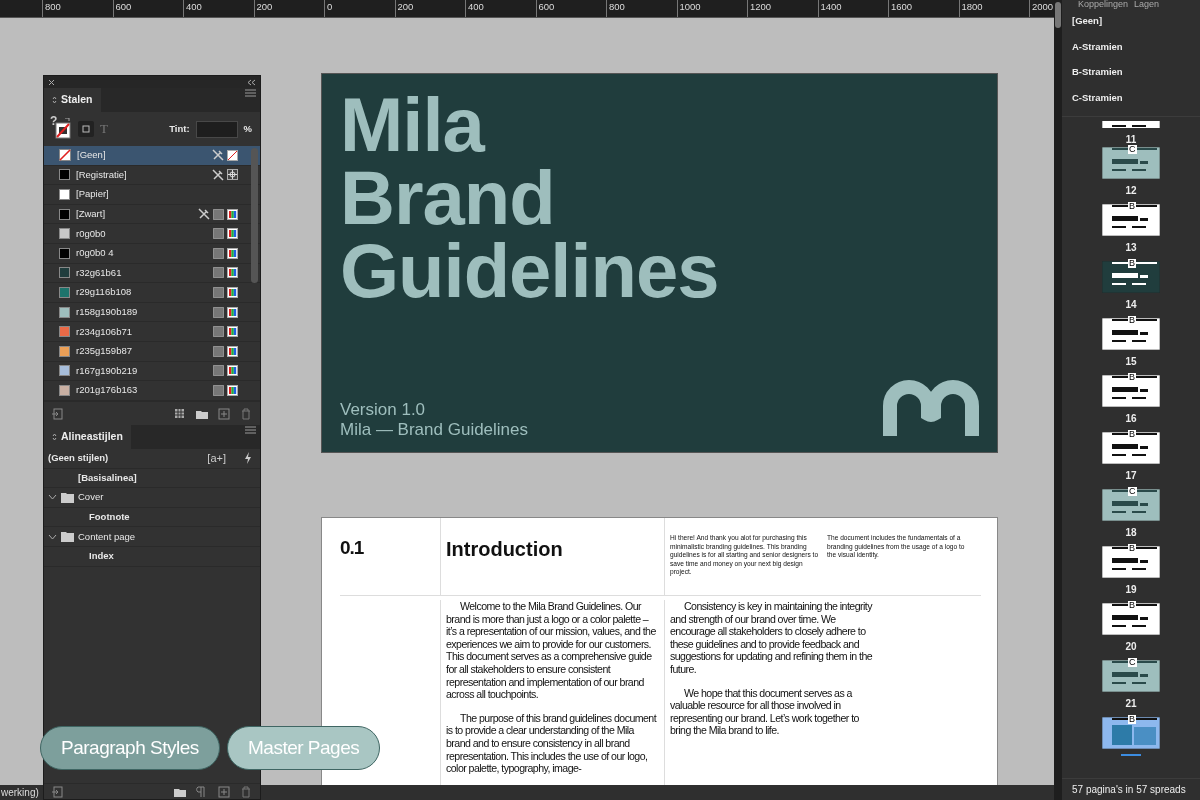  What do you see at coordinates (931, 407) in the screenshot?
I see `logo-icon` at bounding box center [931, 407].